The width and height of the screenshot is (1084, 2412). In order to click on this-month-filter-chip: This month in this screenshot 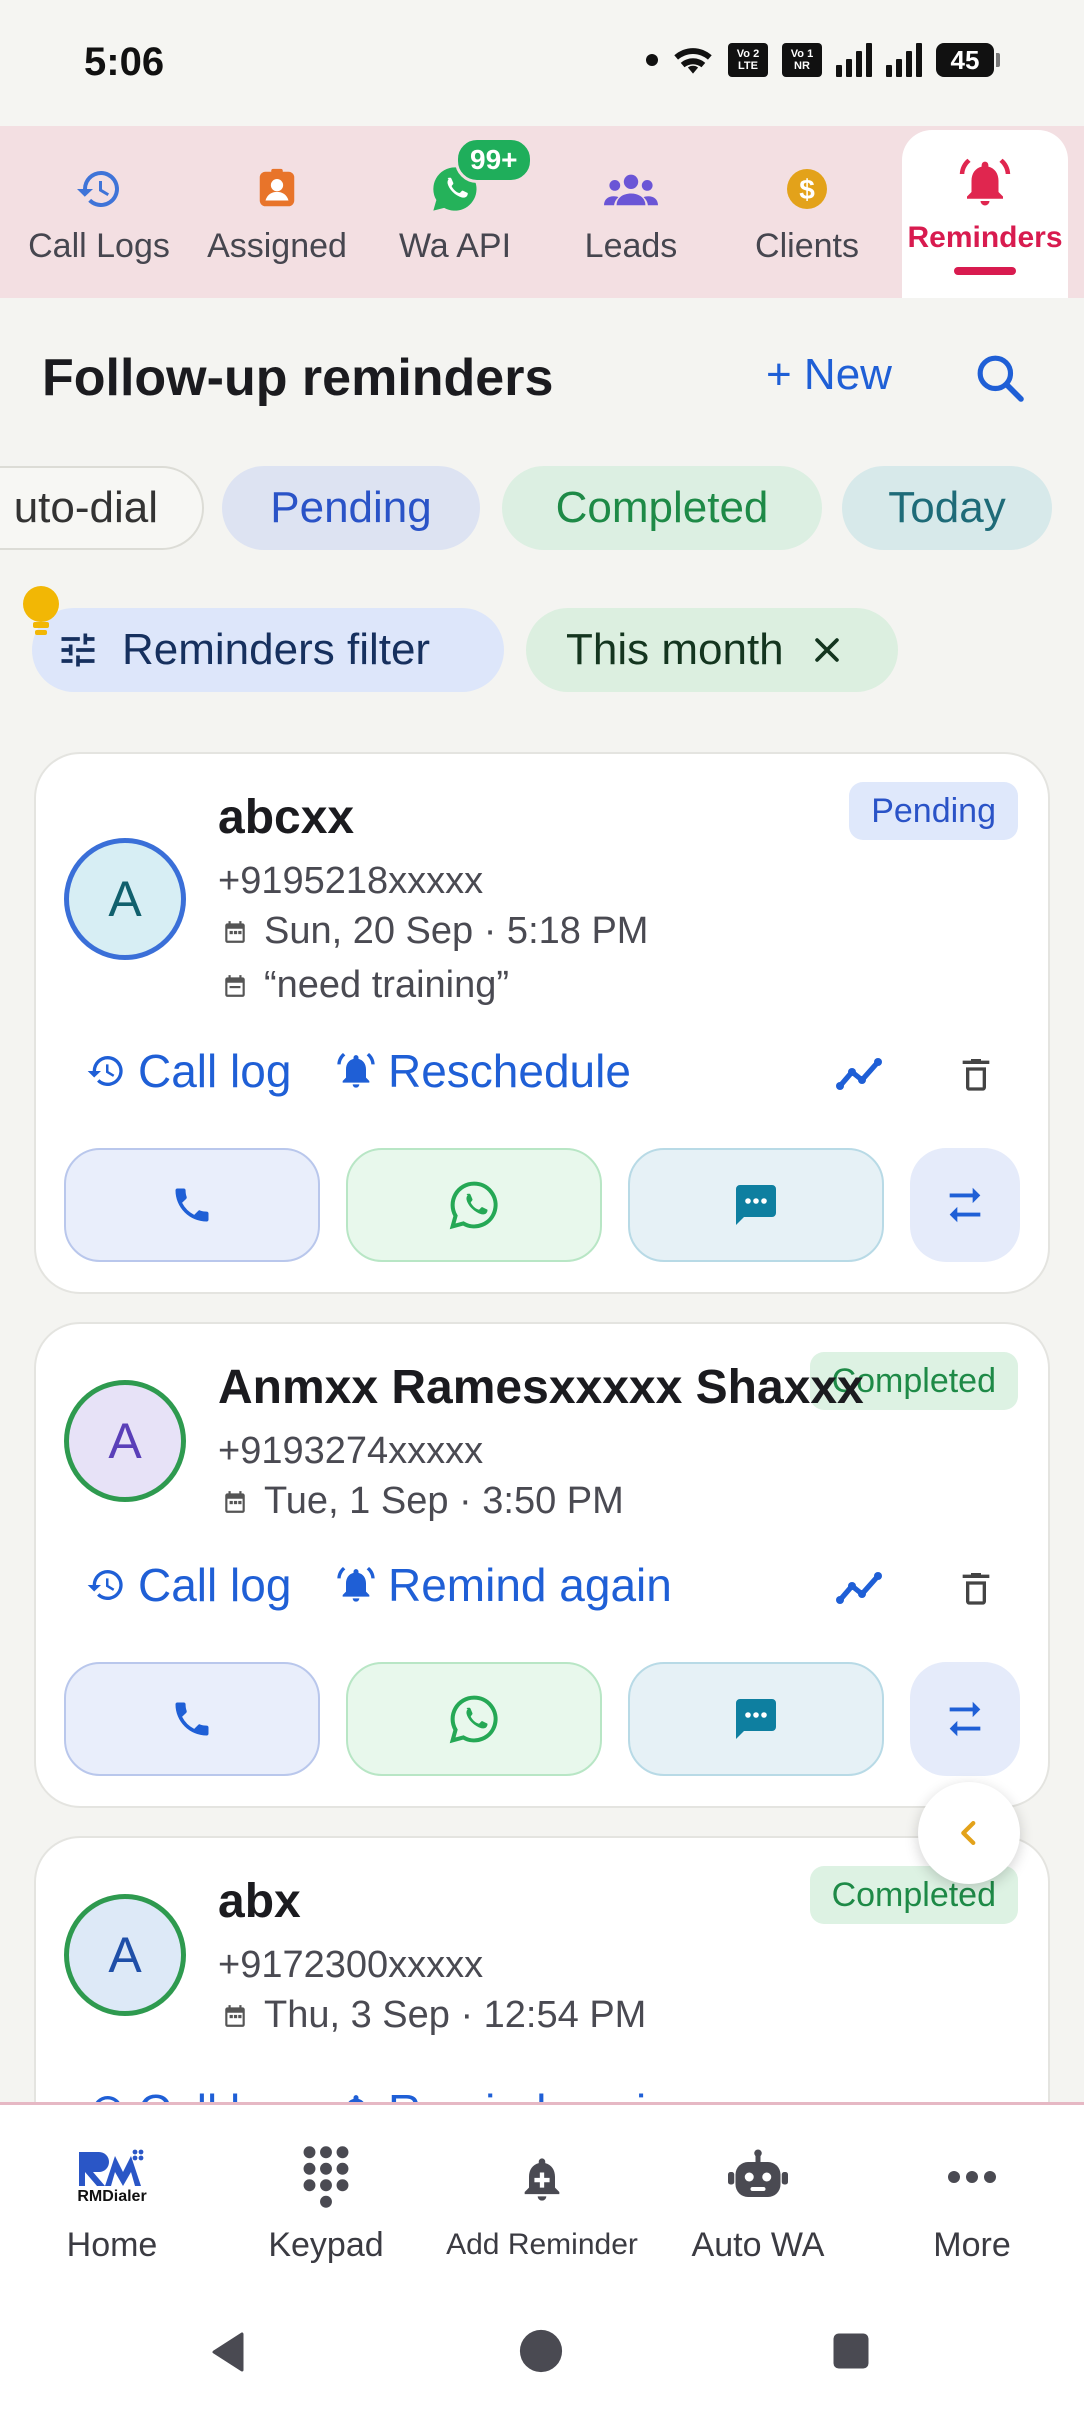, I will do `click(712, 650)`.